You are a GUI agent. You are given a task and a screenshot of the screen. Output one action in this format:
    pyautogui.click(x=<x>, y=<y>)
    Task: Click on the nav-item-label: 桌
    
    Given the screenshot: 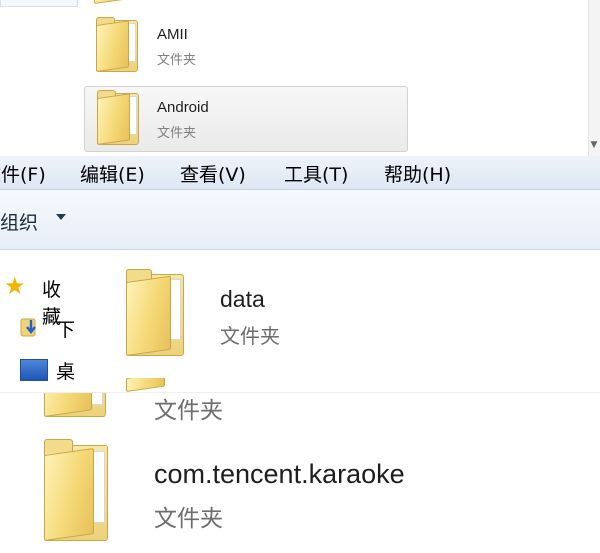 What is the action you would take?
    pyautogui.click(x=66, y=372)
    